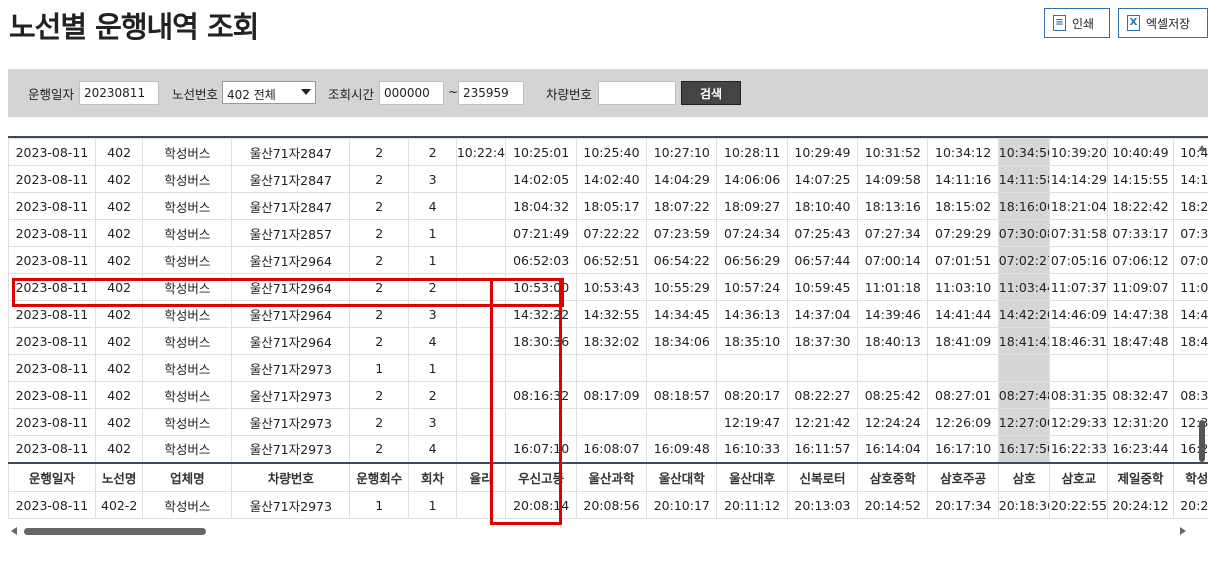 The height and width of the screenshot is (570, 1224). I want to click on column-header: 삼호교, so click(1079, 476).